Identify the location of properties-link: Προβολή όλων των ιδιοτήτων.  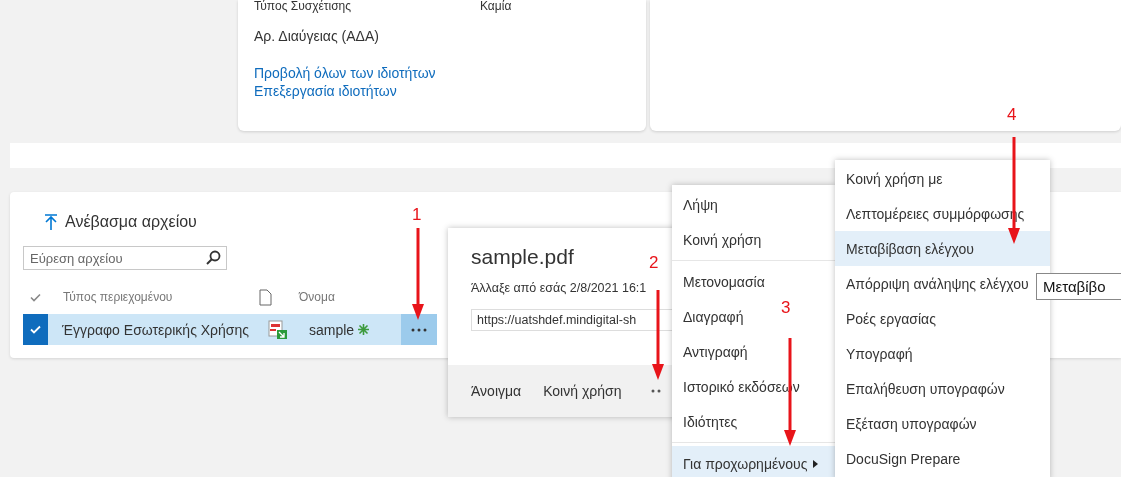
(345, 73).